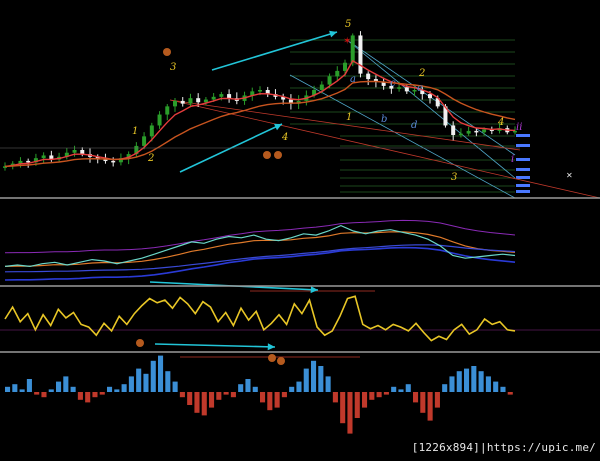 The image size is (600, 461). What do you see at coordinates (503, 447) in the screenshot?
I see `image-watermark: [1226x894]|https://upic.me/` at bounding box center [503, 447].